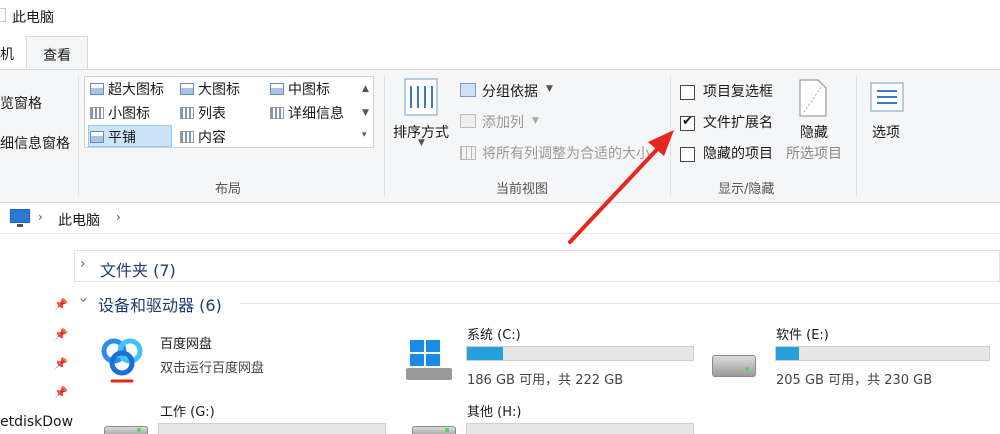  Describe the element at coordinates (545, 380) in the screenshot. I see `drive-size-c: 186 GB 可用，共 222 GB` at that location.